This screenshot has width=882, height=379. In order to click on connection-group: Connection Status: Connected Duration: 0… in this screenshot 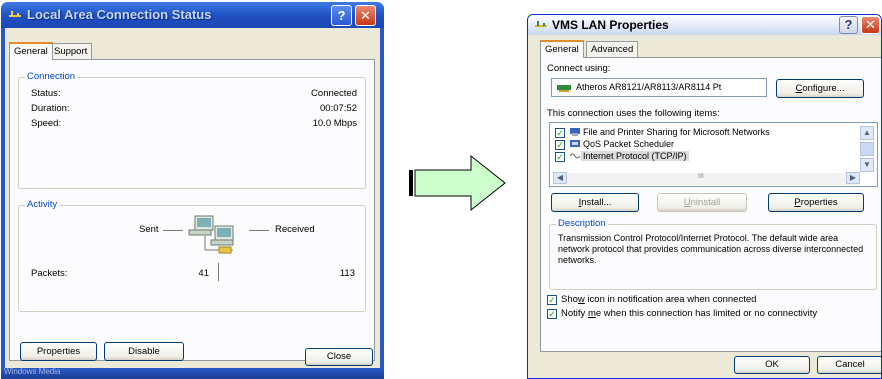, I will do `click(192, 130)`.